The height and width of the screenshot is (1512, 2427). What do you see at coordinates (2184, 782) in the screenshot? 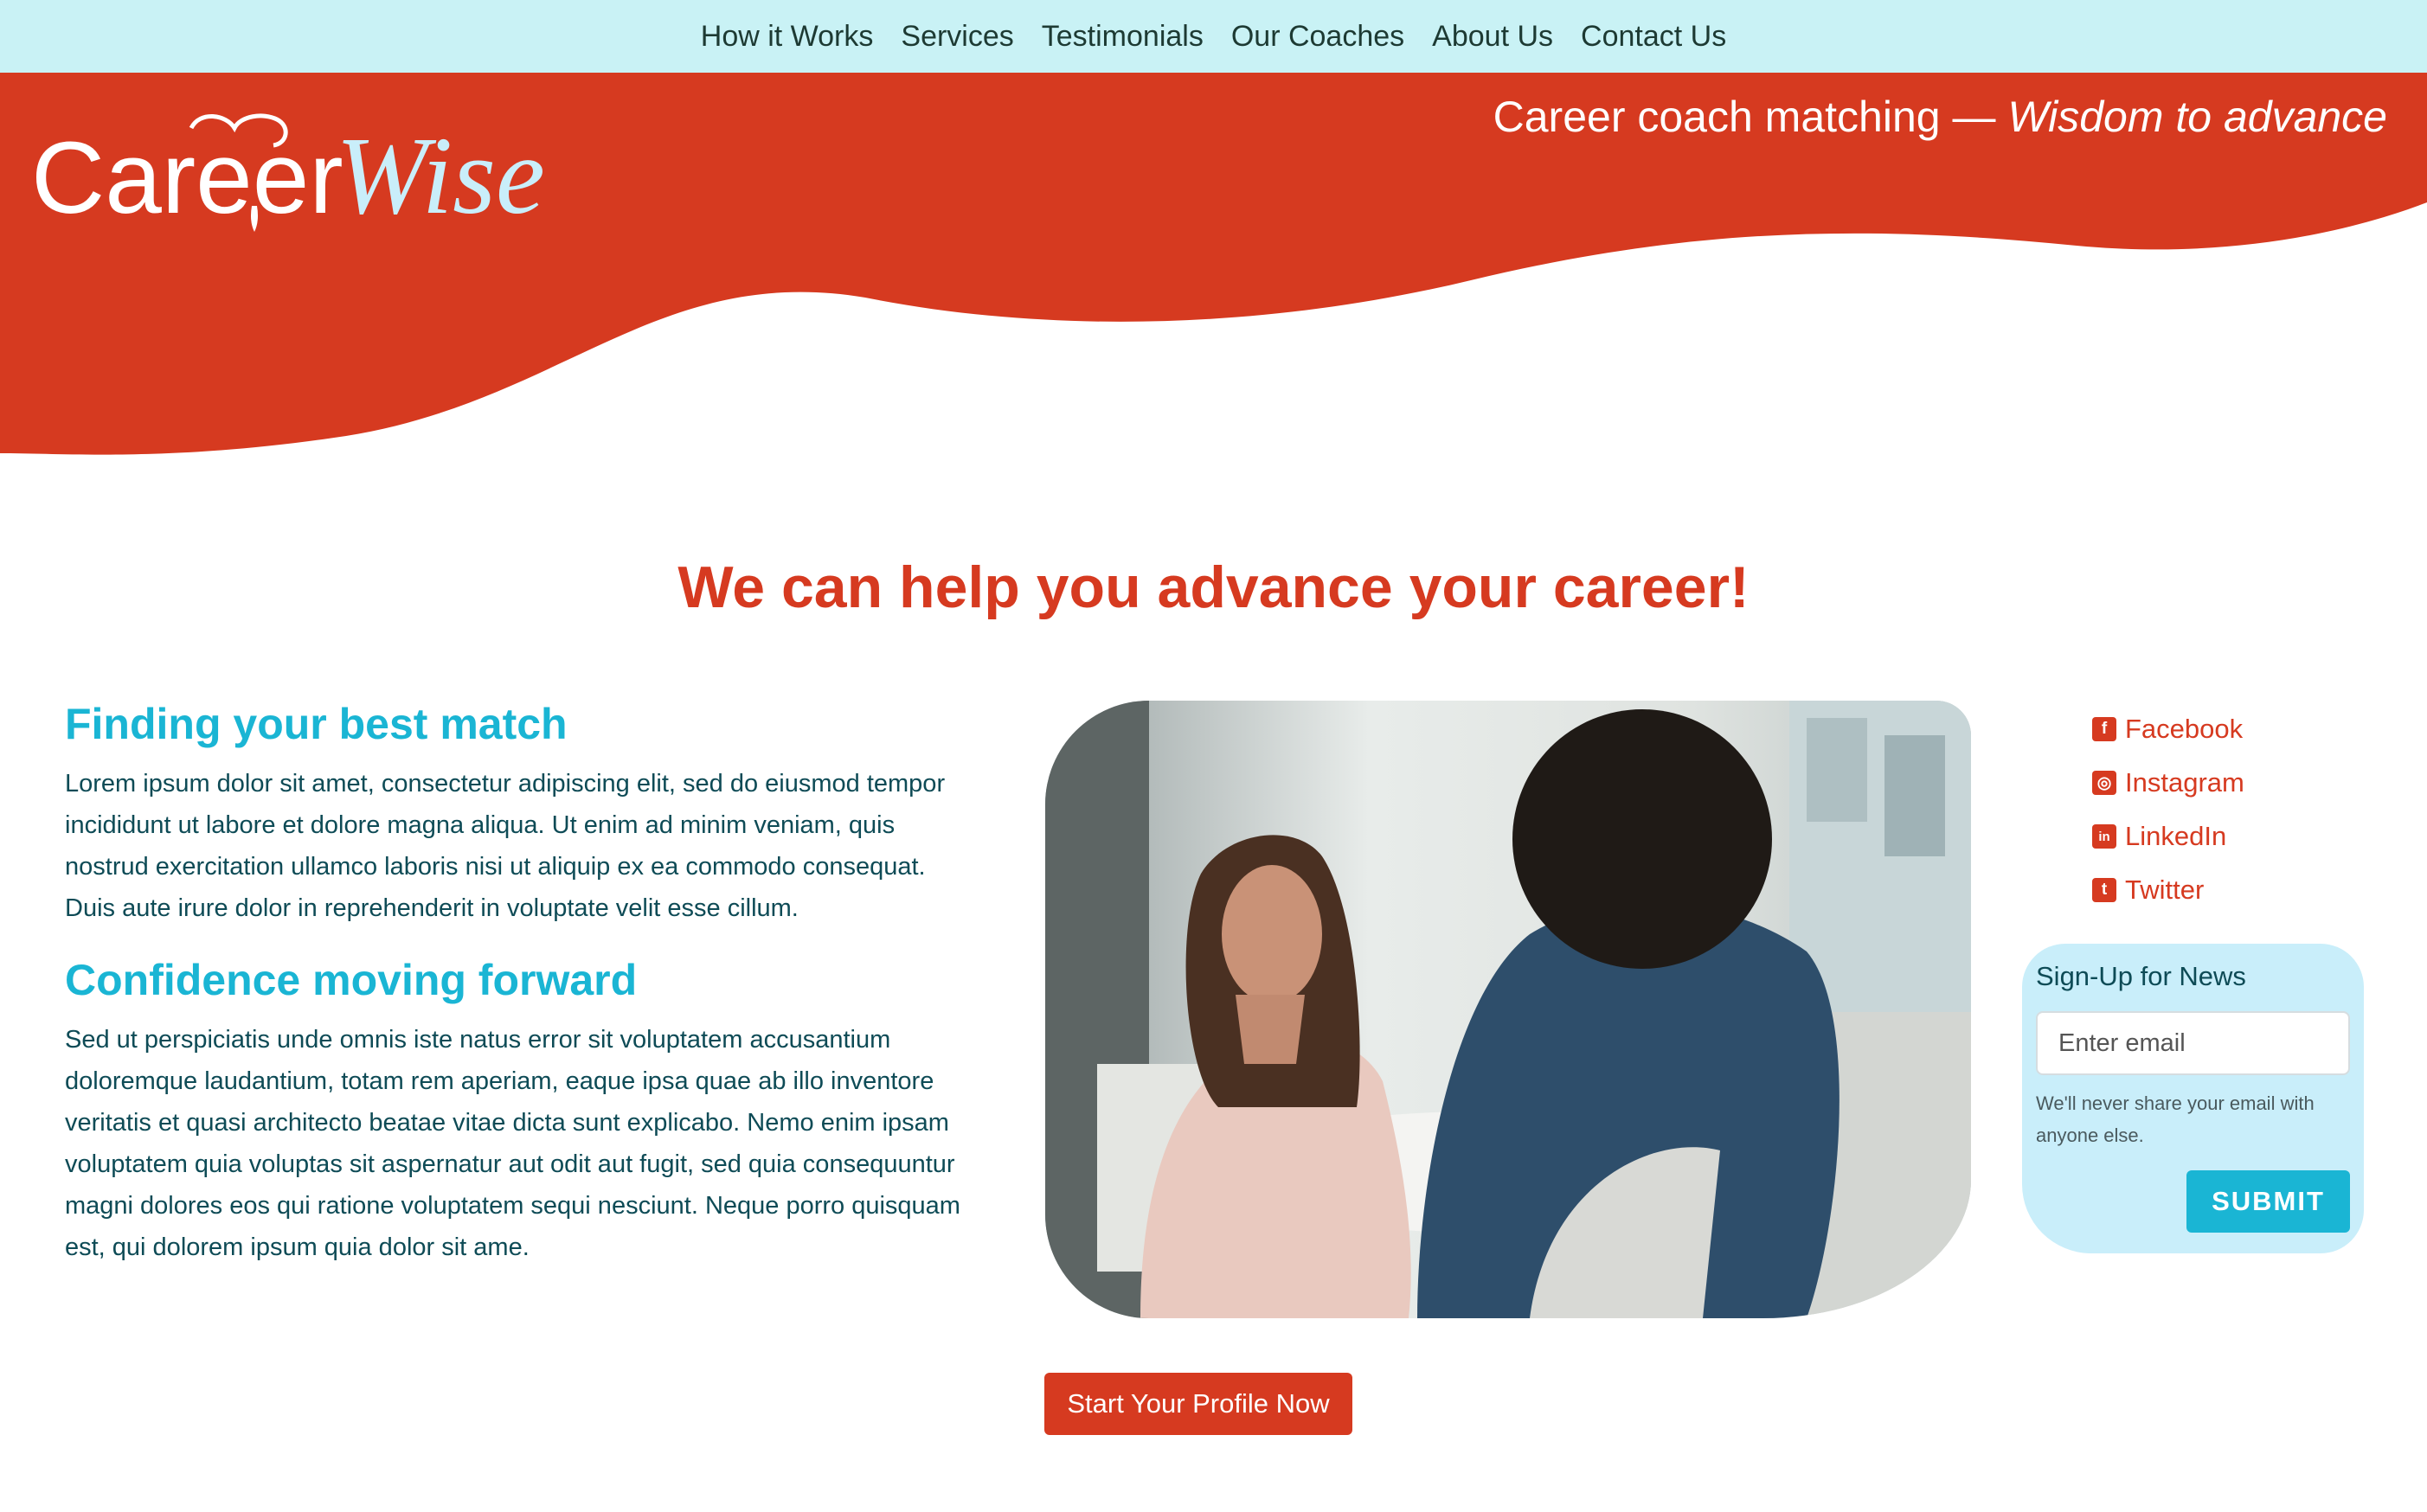
I see `social-label-instagram: Instagram` at bounding box center [2184, 782].